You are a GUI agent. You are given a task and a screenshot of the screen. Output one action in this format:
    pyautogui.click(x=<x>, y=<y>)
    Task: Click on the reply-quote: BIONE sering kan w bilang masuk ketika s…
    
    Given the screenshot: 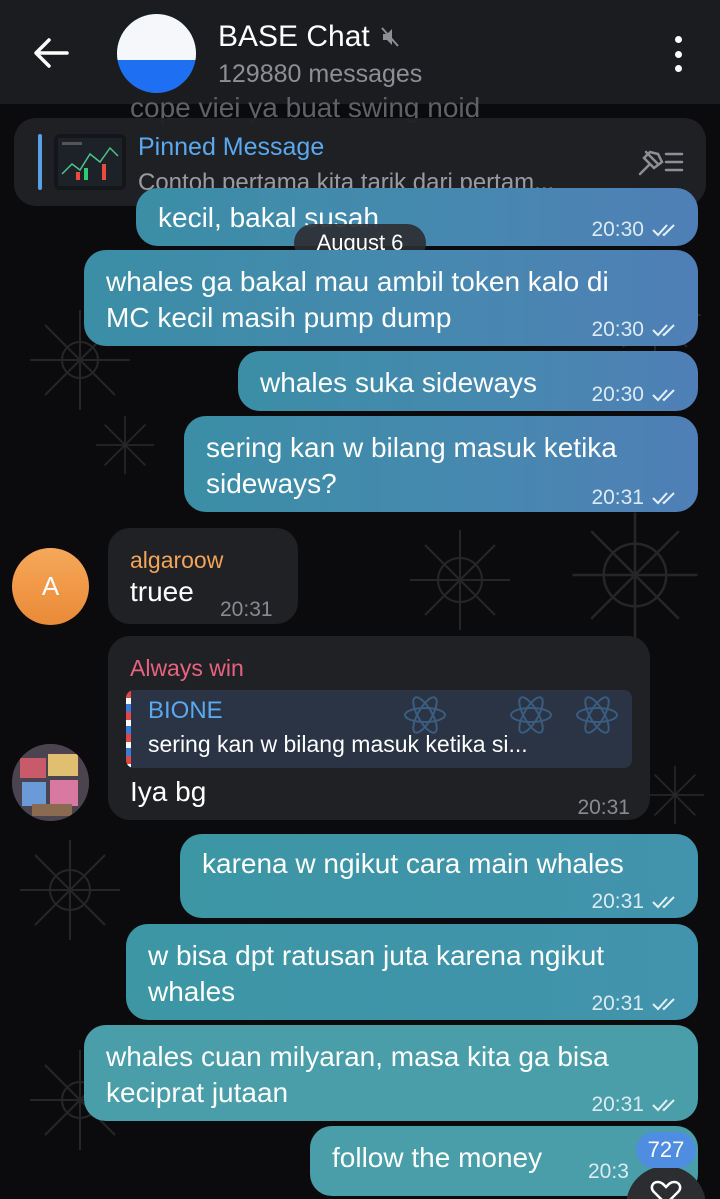 What is the action you would take?
    pyautogui.click(x=379, y=729)
    